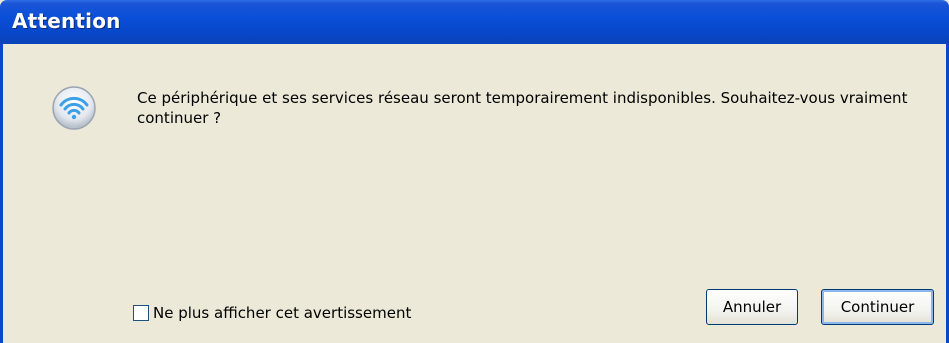 The width and height of the screenshot is (949, 343). What do you see at coordinates (752, 307) in the screenshot?
I see `cancel-button: Annuler` at bounding box center [752, 307].